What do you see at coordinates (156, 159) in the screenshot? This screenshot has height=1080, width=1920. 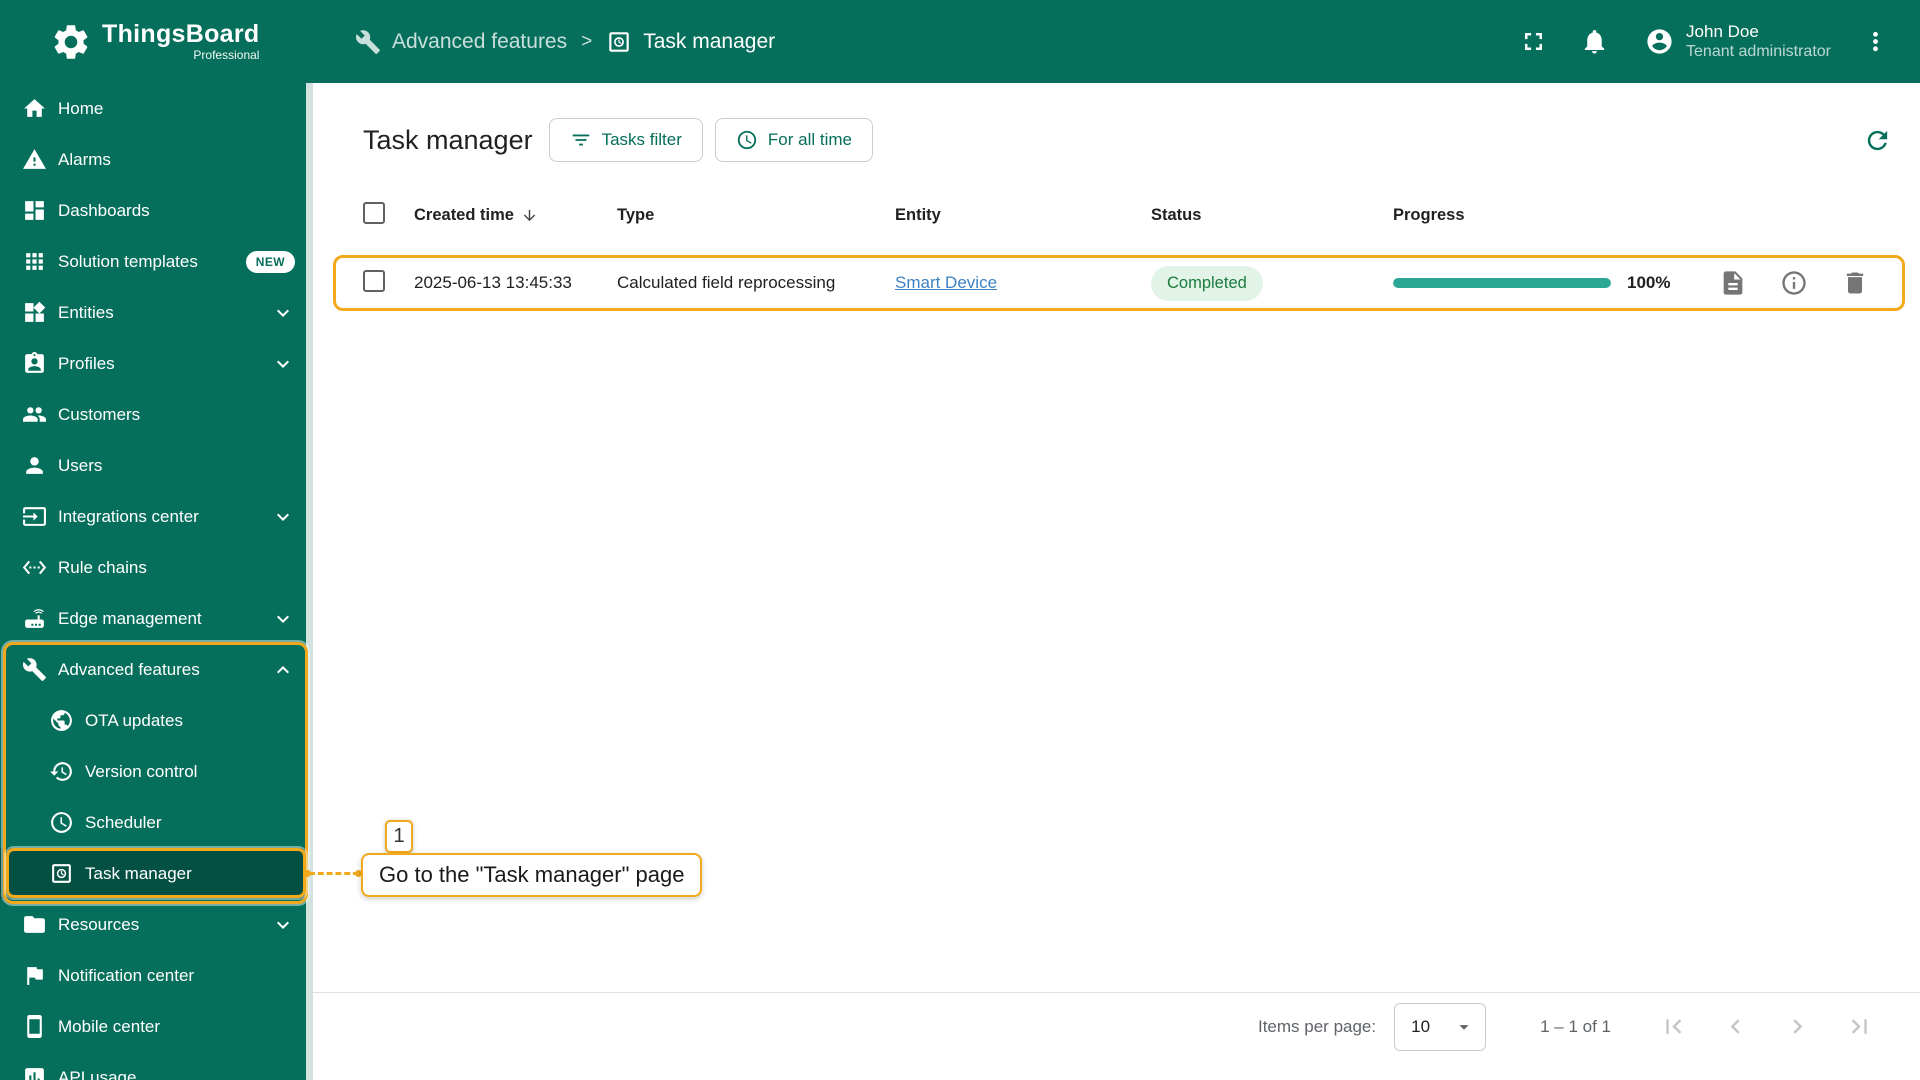 I see `sidebar-item-alarms: Alarms` at bounding box center [156, 159].